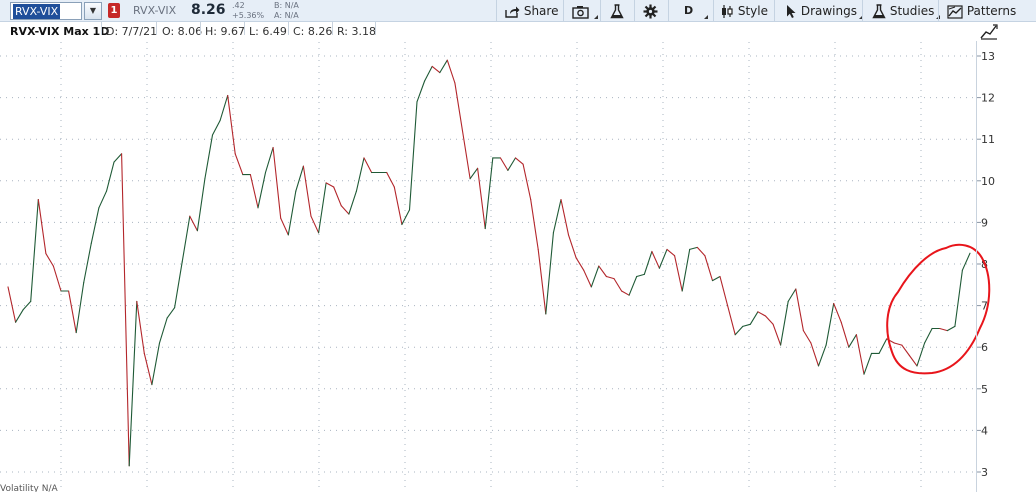 Image resolution: width=1036 pixels, height=492 pixels. I want to click on y-tick-label: 4, so click(984, 430).